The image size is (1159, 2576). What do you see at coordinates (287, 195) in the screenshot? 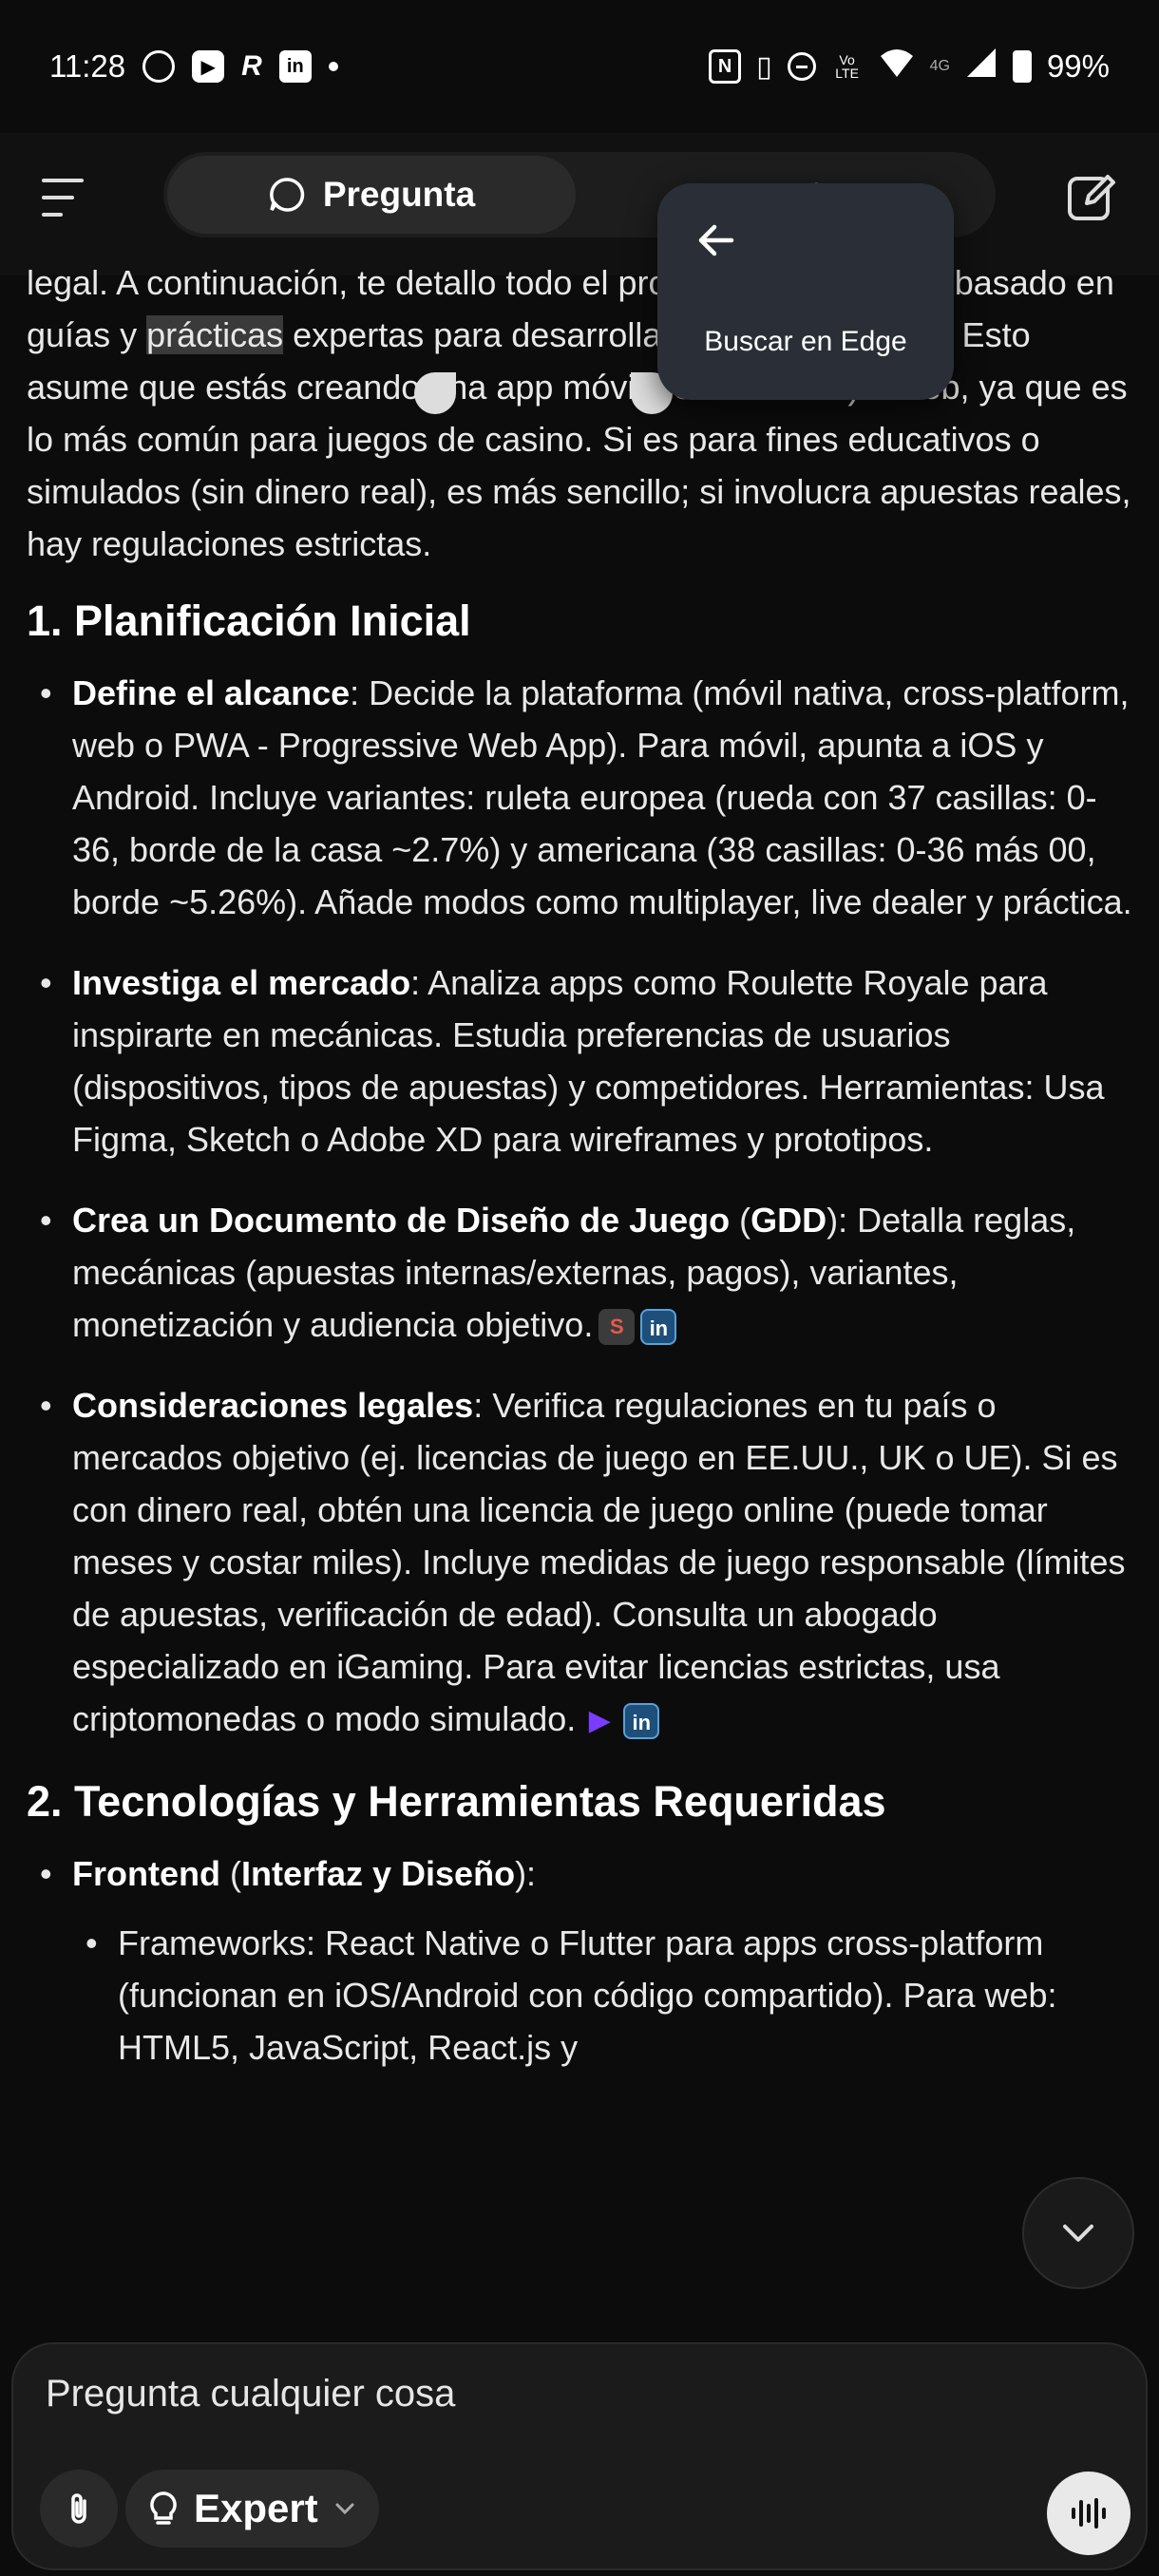
I see `chat-bubble-icon` at bounding box center [287, 195].